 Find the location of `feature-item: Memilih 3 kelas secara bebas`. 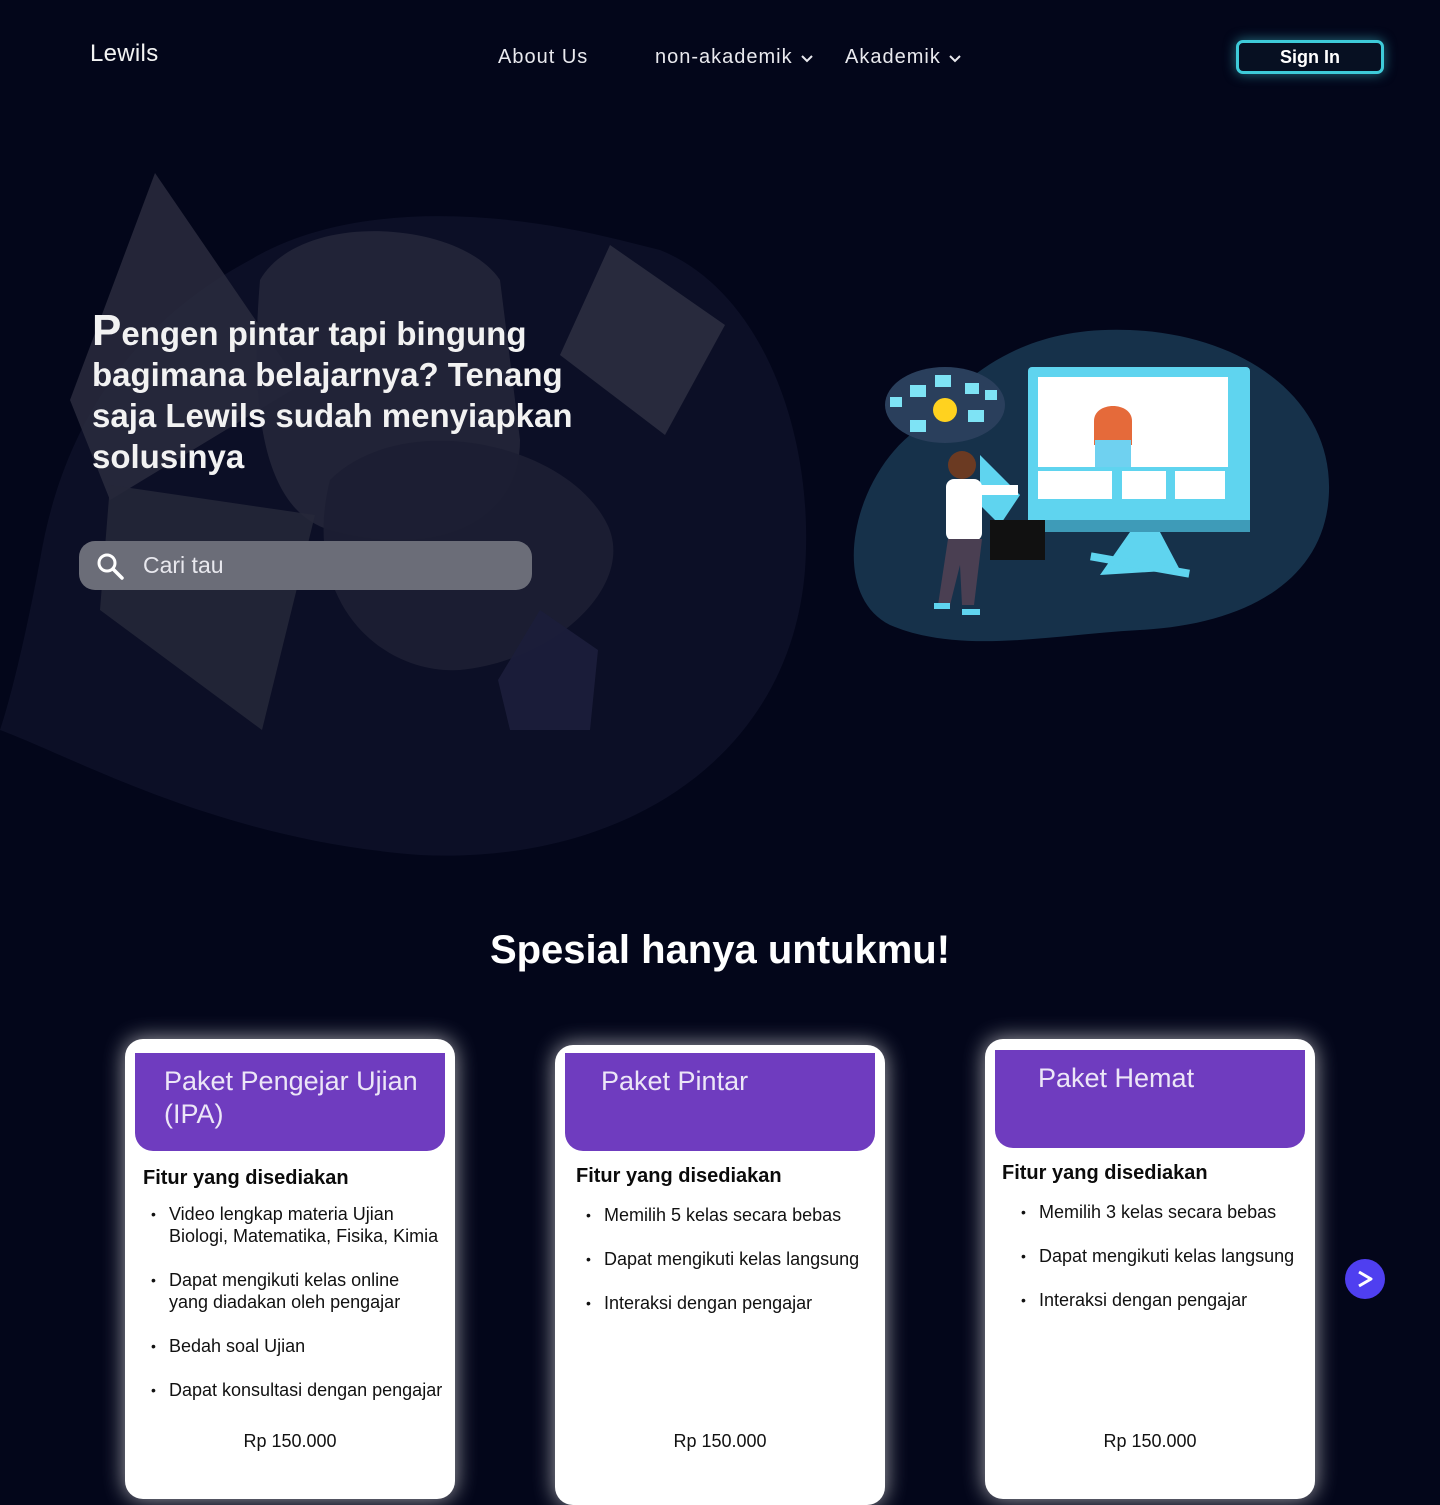

feature-item: Memilih 3 kelas secara bebas is located at coordinates (1163, 1212).